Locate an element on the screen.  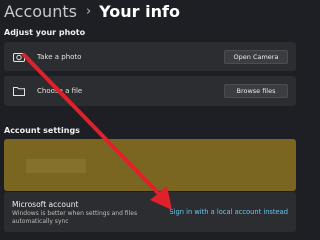
browse-files-button: Browse files is located at coordinates (256, 91).